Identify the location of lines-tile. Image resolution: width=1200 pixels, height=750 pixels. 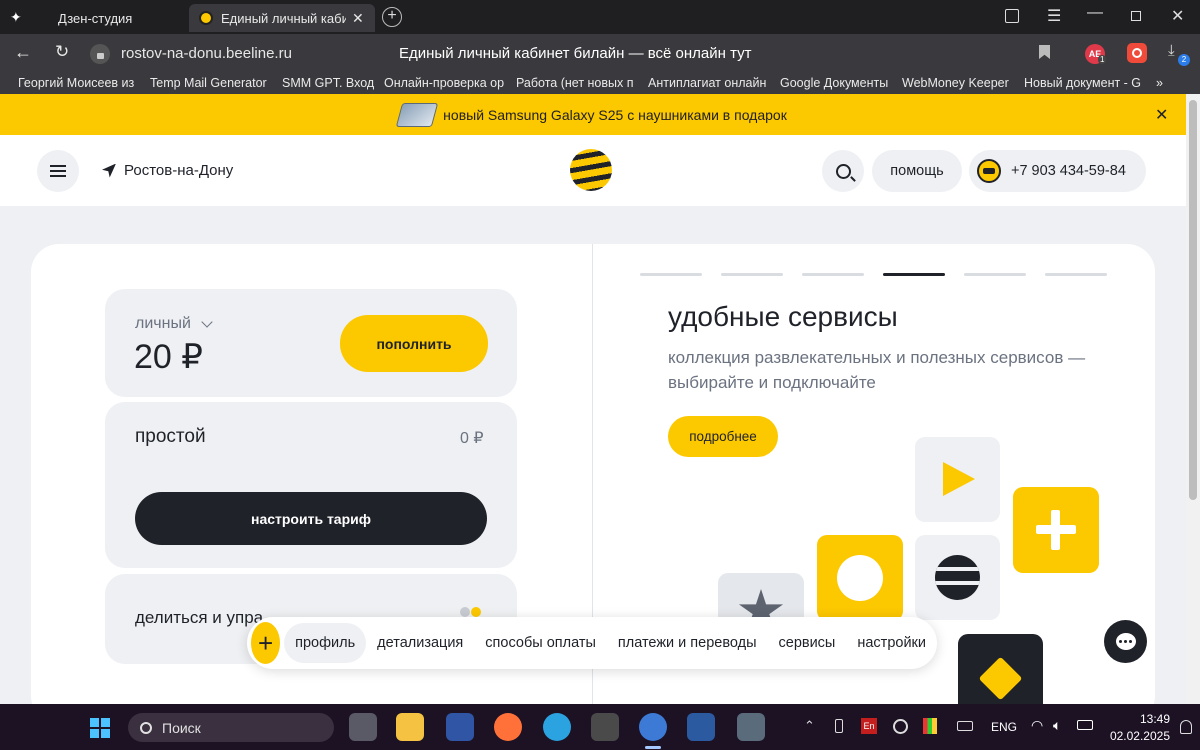
(957, 577).